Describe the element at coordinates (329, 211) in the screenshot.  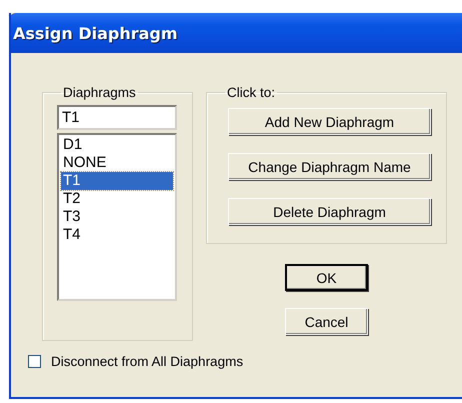
I see `action-button: Delete Diaphragm` at that location.